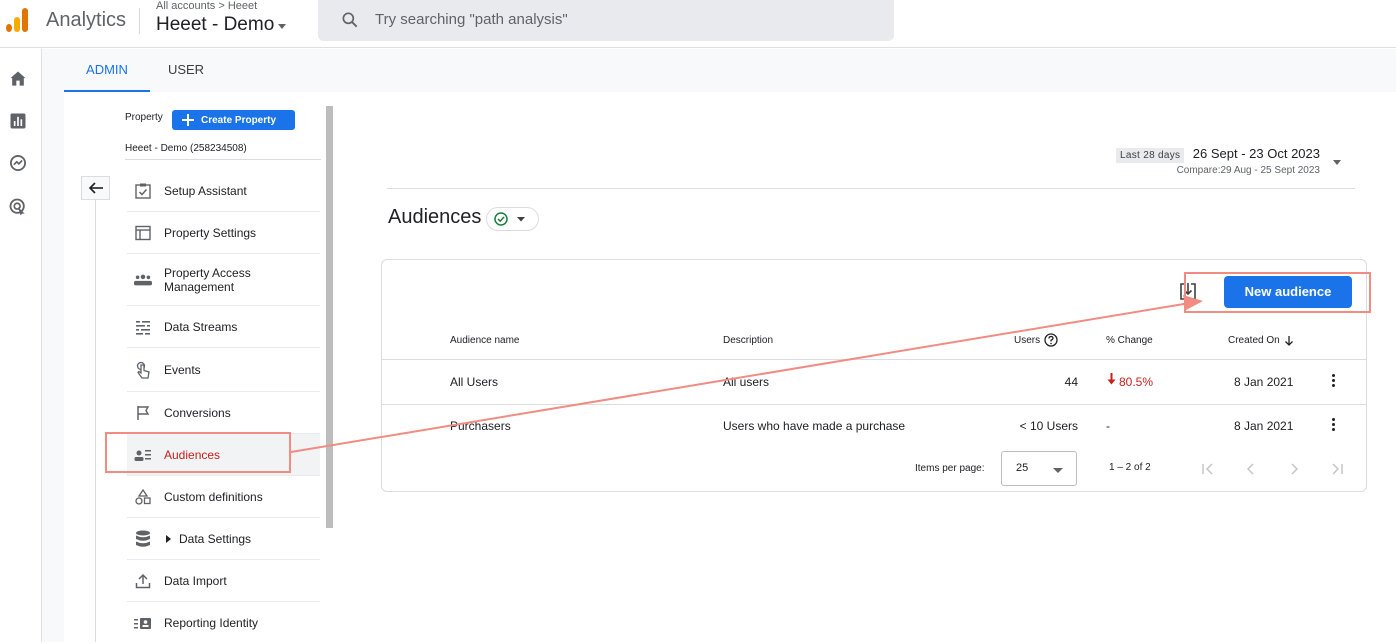  I want to click on people-icon, so click(143, 280).